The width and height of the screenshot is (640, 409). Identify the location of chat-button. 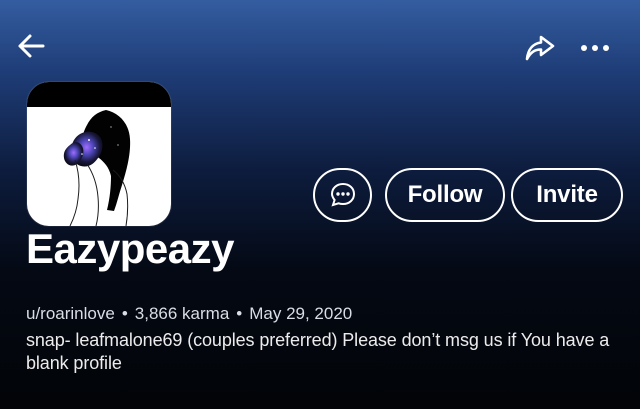
(342, 195).